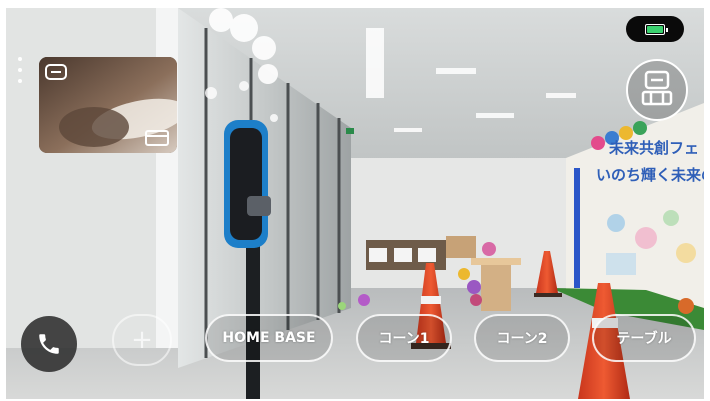 The image size is (710, 401). Describe the element at coordinates (653, 148) in the screenshot. I see `mural-text-1: 未来共創フェ` at that location.